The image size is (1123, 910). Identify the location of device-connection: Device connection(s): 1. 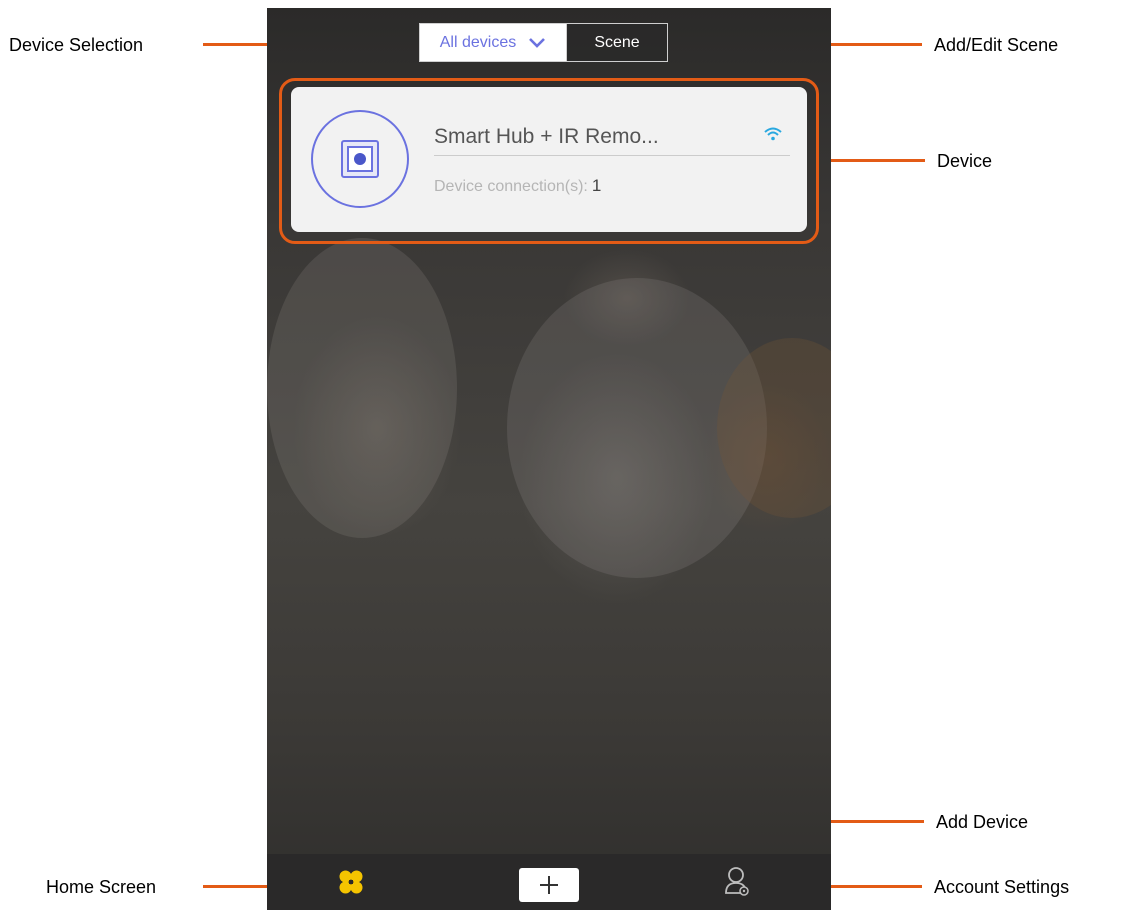
(517, 186).